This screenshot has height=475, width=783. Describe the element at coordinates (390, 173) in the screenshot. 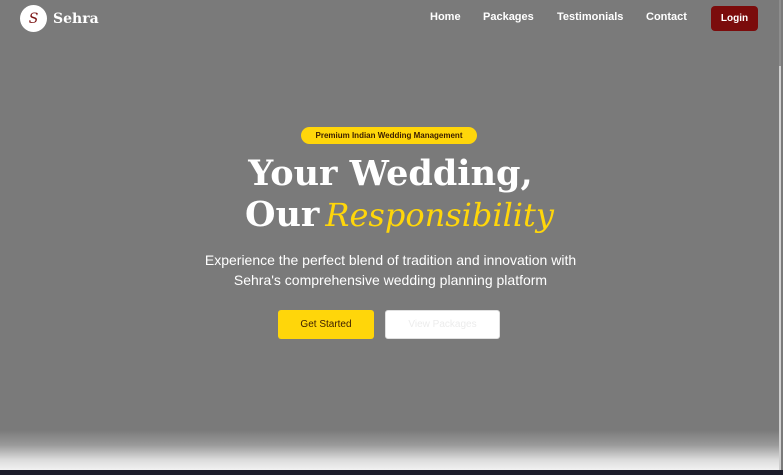

I see `hero-headline-line1: Your Wedding,` at that location.